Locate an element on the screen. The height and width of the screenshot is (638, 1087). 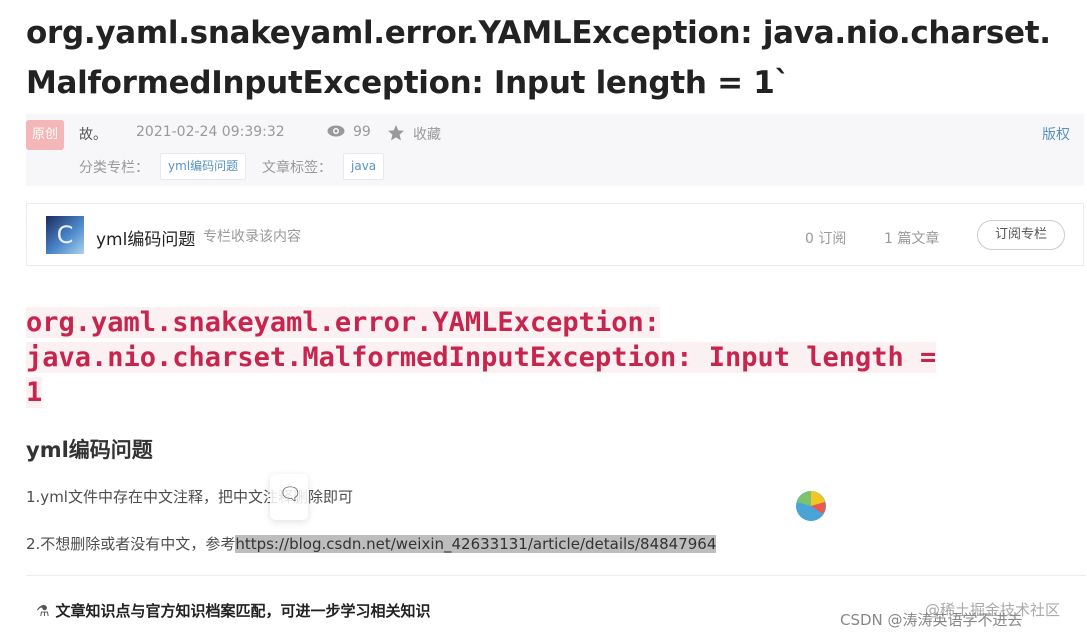
star-icon is located at coordinates (396, 133).